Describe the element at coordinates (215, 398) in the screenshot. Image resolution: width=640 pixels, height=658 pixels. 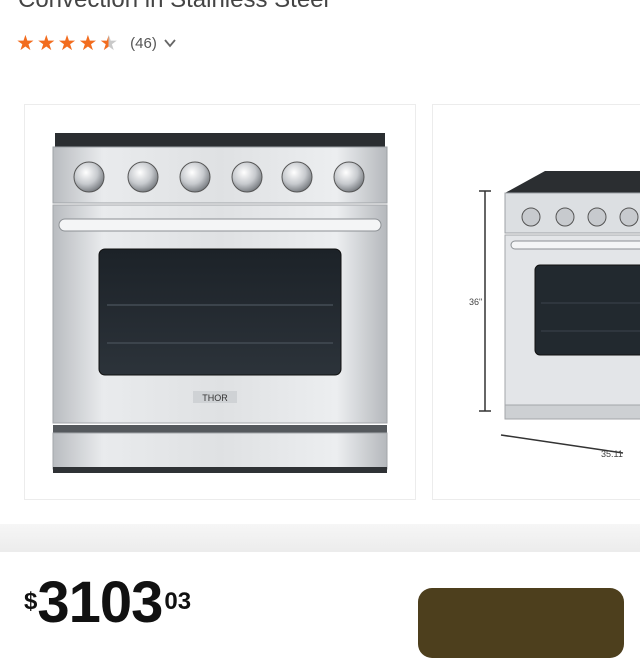
I see `brand-badge: THOR` at that location.